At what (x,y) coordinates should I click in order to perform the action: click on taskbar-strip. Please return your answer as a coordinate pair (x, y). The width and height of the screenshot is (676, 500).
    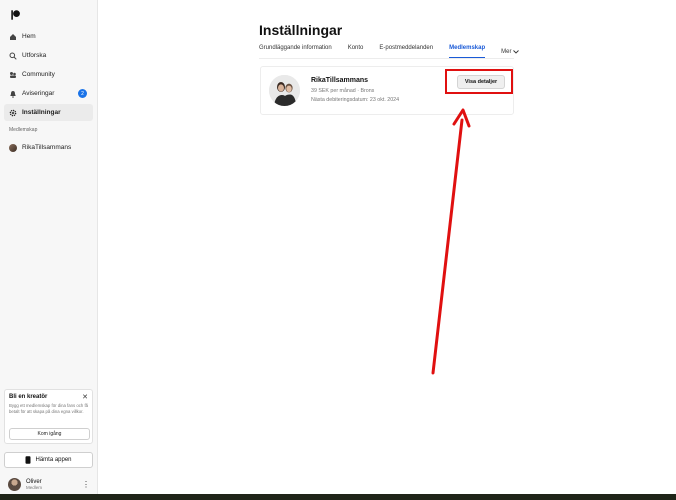
    Looking at the image, I should click on (338, 497).